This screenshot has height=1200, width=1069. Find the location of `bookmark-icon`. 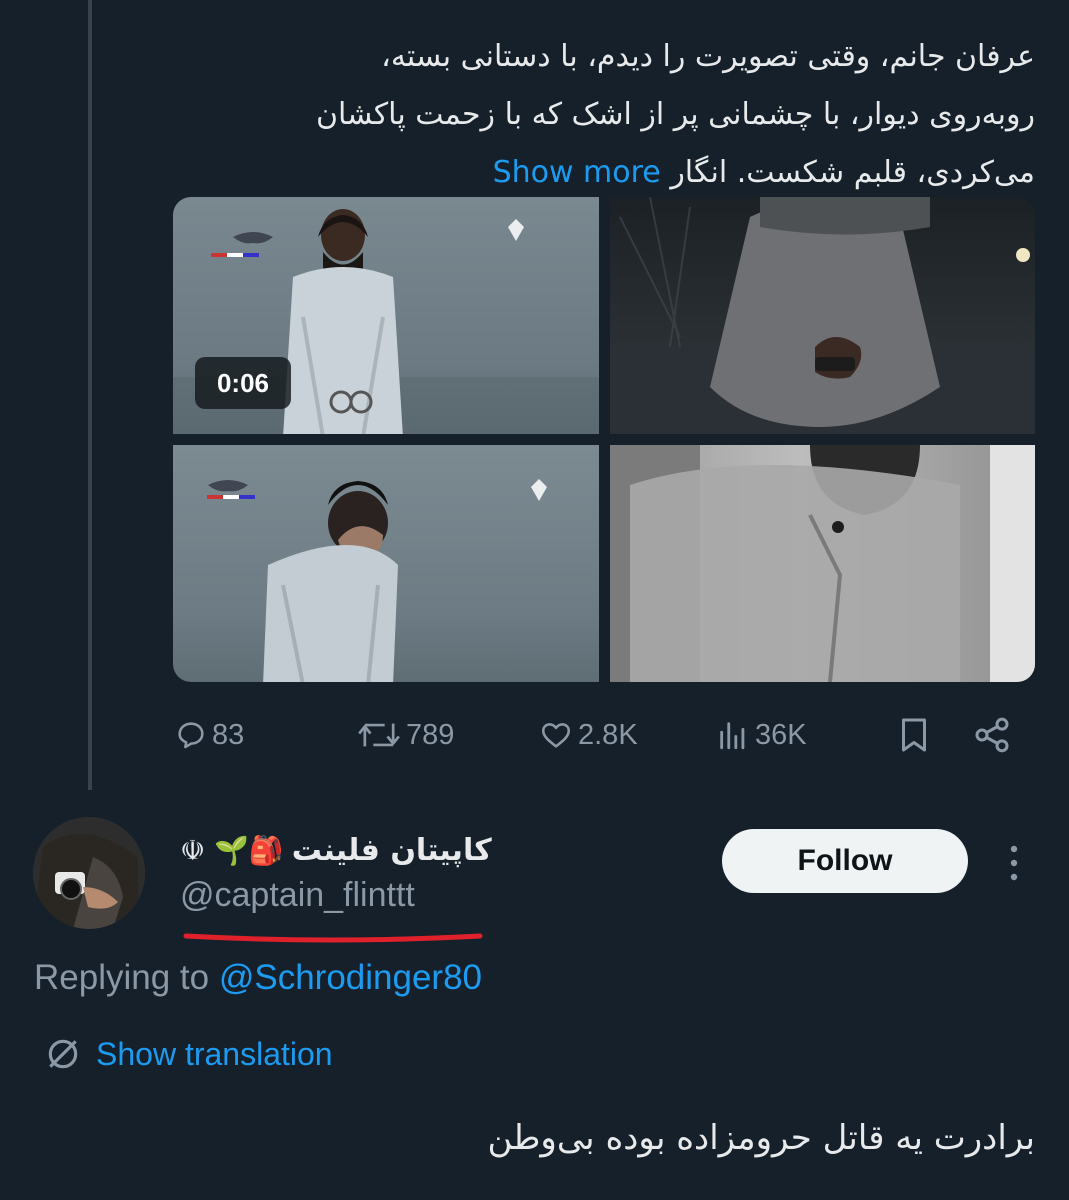

bookmark-icon is located at coordinates (914, 735).